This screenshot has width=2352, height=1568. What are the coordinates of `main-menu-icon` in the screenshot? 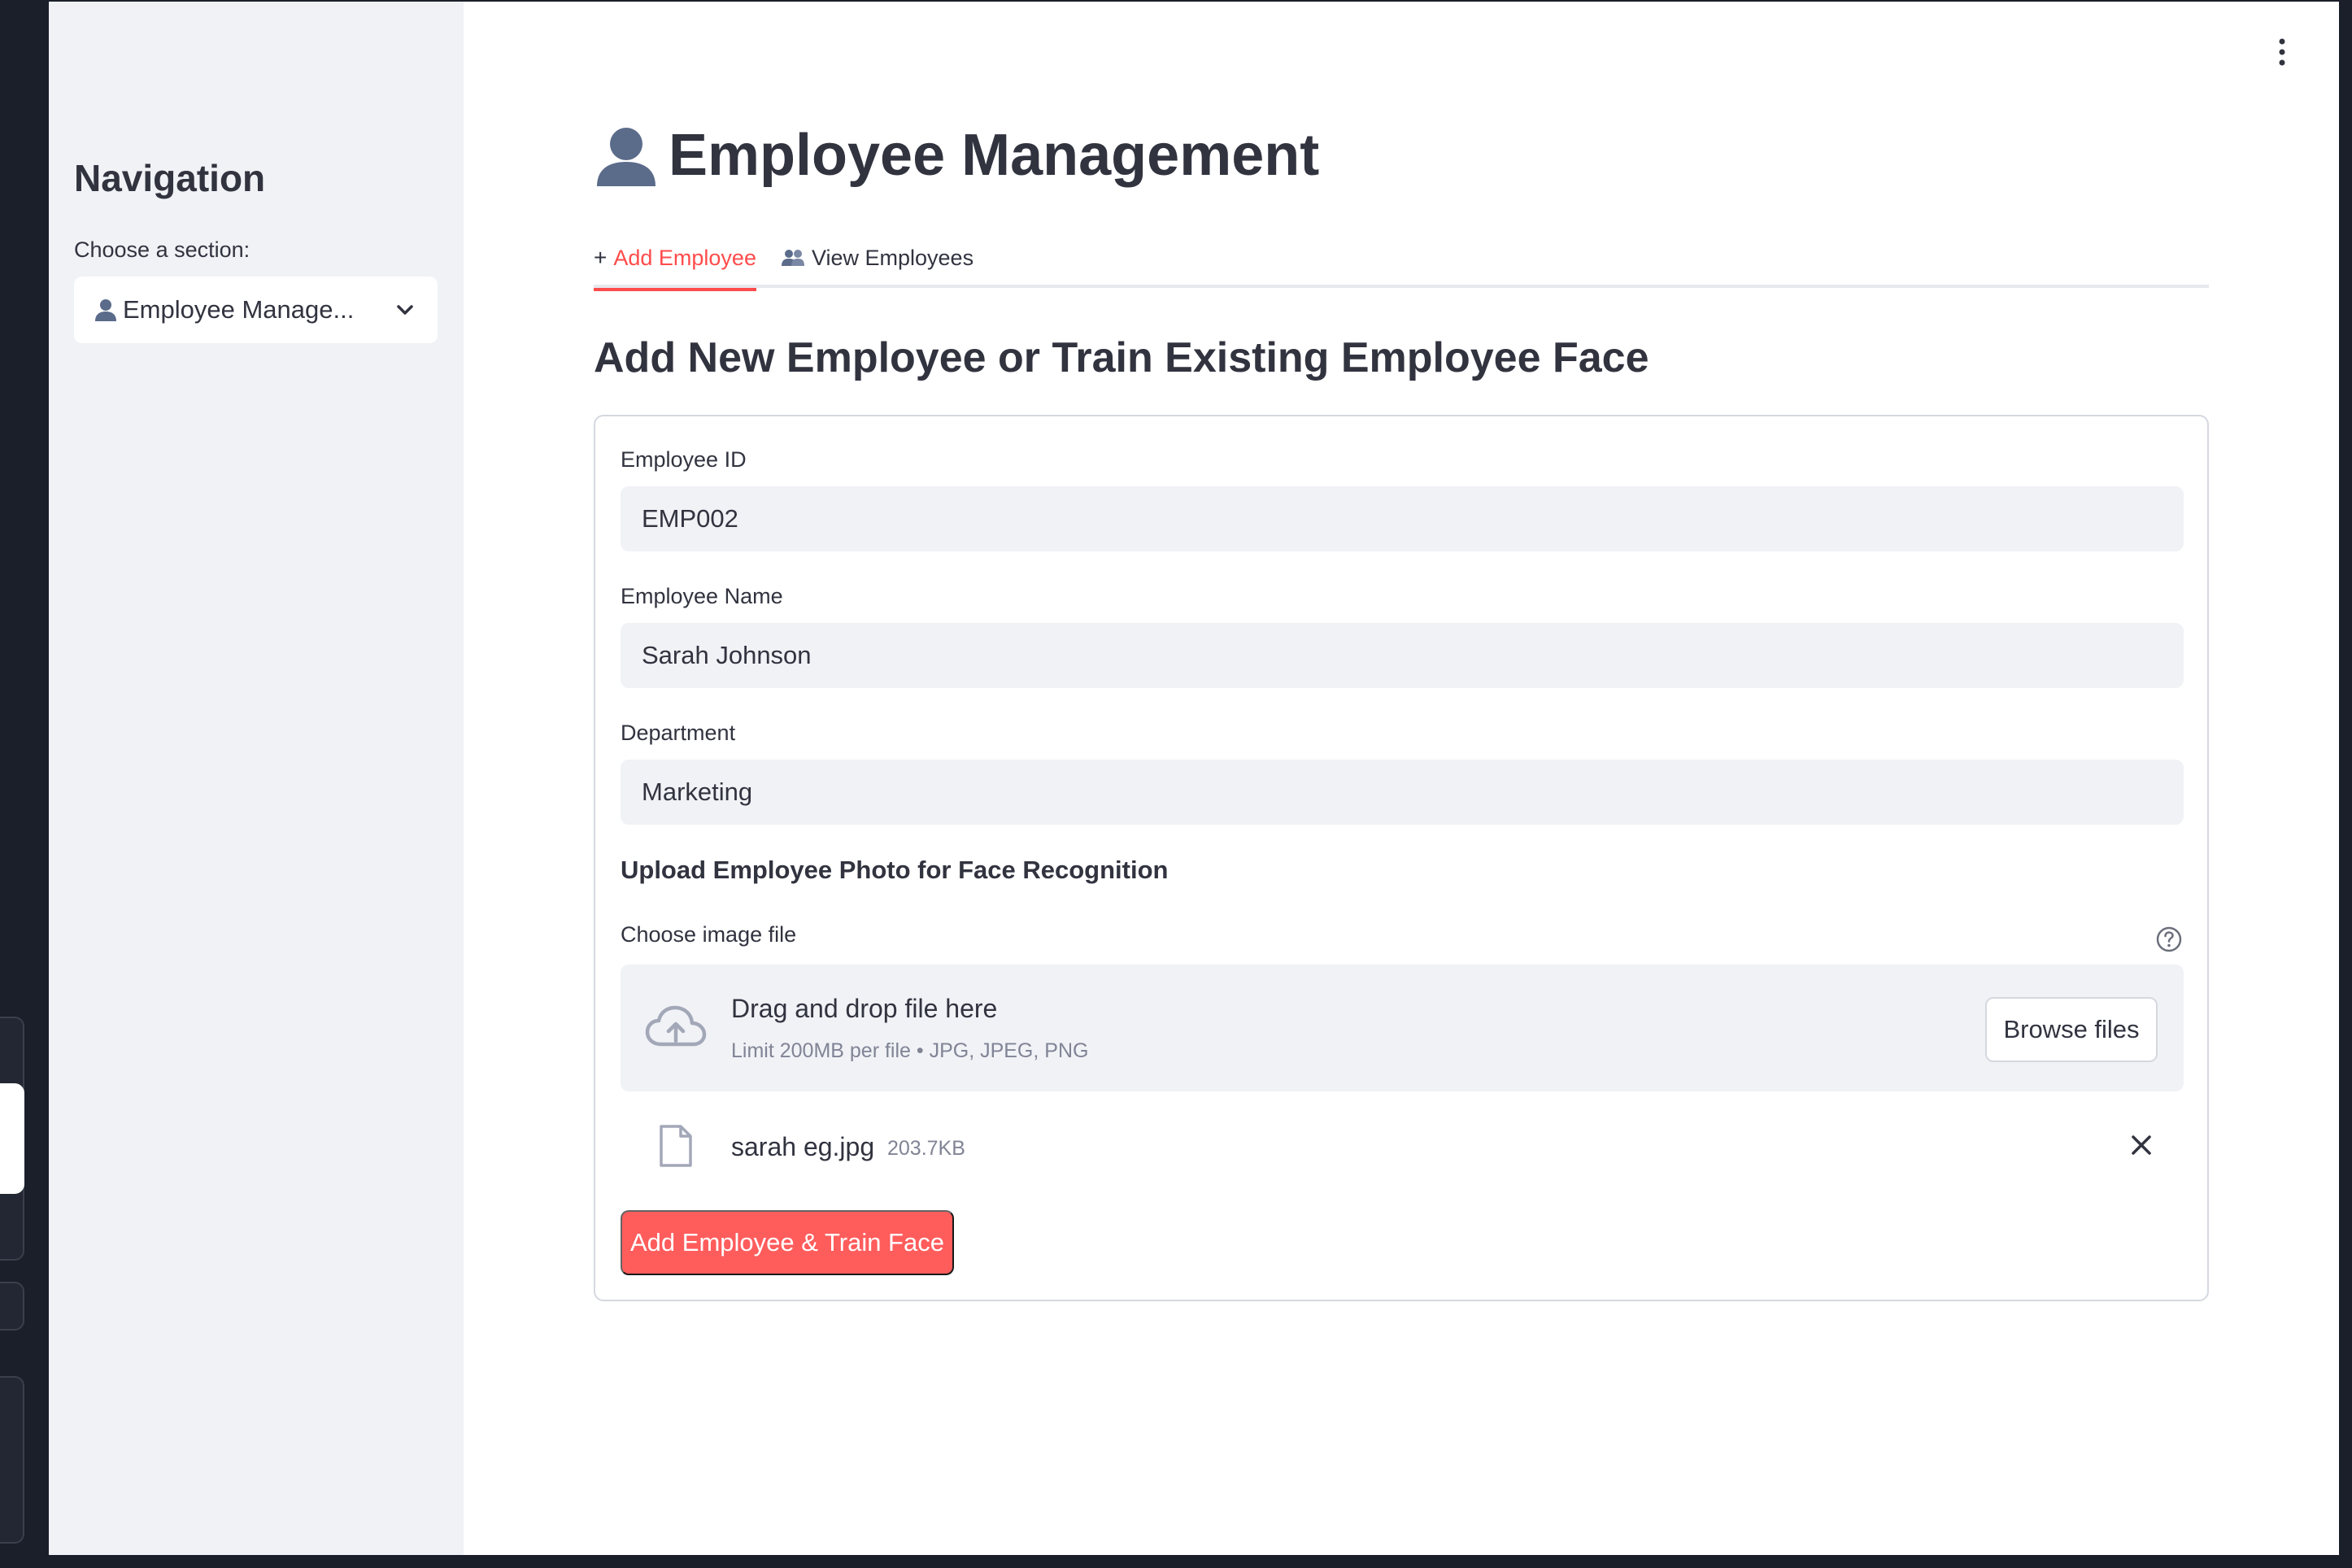 It's located at (2282, 52).